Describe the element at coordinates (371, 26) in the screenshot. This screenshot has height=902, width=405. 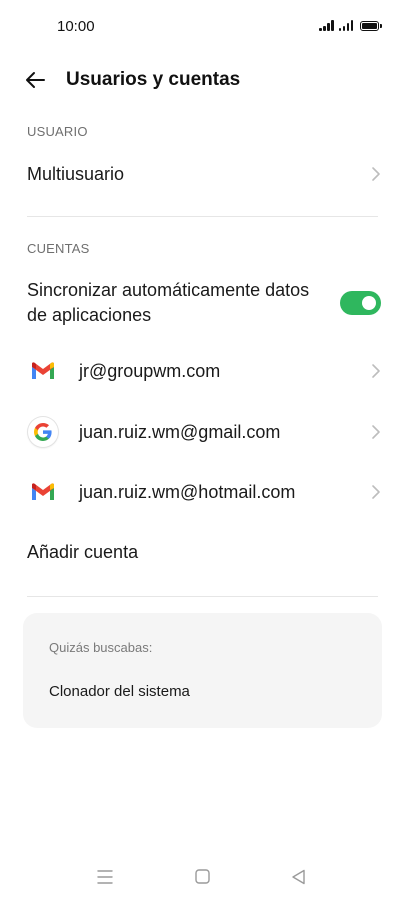
I see `battery-icon` at that location.